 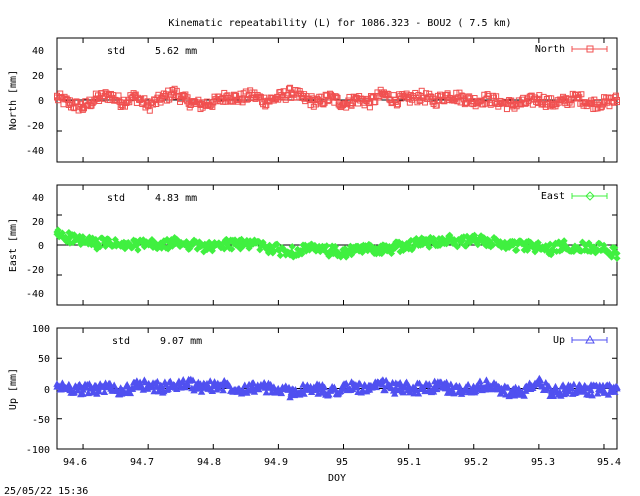 I want to click on timestamp: 25/05/22 15:36, so click(x=46, y=491).